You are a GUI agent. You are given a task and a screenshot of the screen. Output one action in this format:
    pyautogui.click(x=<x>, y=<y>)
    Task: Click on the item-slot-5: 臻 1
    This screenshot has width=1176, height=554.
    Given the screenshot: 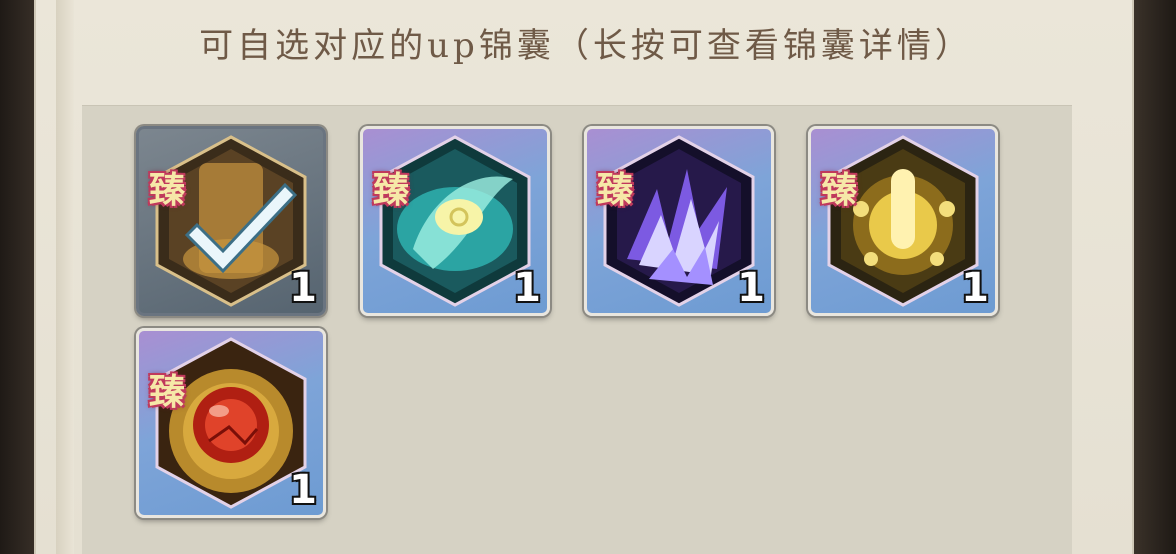 What is the action you would take?
    pyautogui.click(x=231, y=423)
    